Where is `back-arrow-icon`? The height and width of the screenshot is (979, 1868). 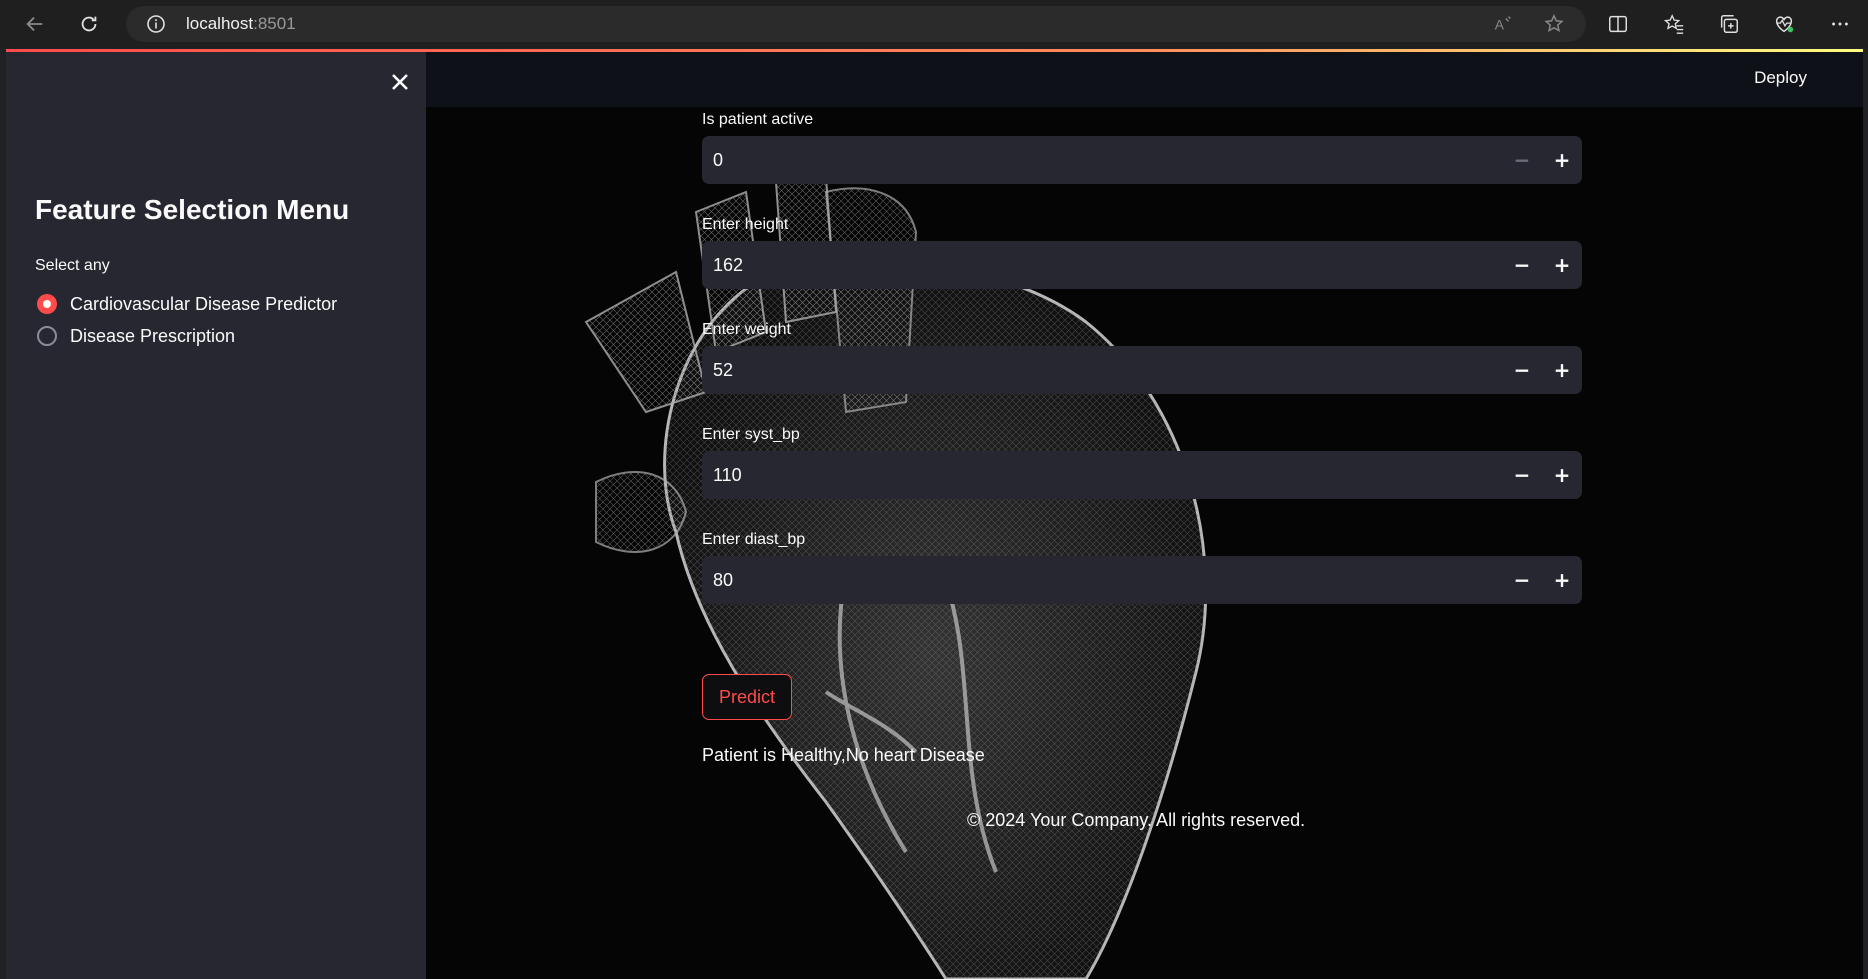
back-arrow-icon is located at coordinates (35, 24).